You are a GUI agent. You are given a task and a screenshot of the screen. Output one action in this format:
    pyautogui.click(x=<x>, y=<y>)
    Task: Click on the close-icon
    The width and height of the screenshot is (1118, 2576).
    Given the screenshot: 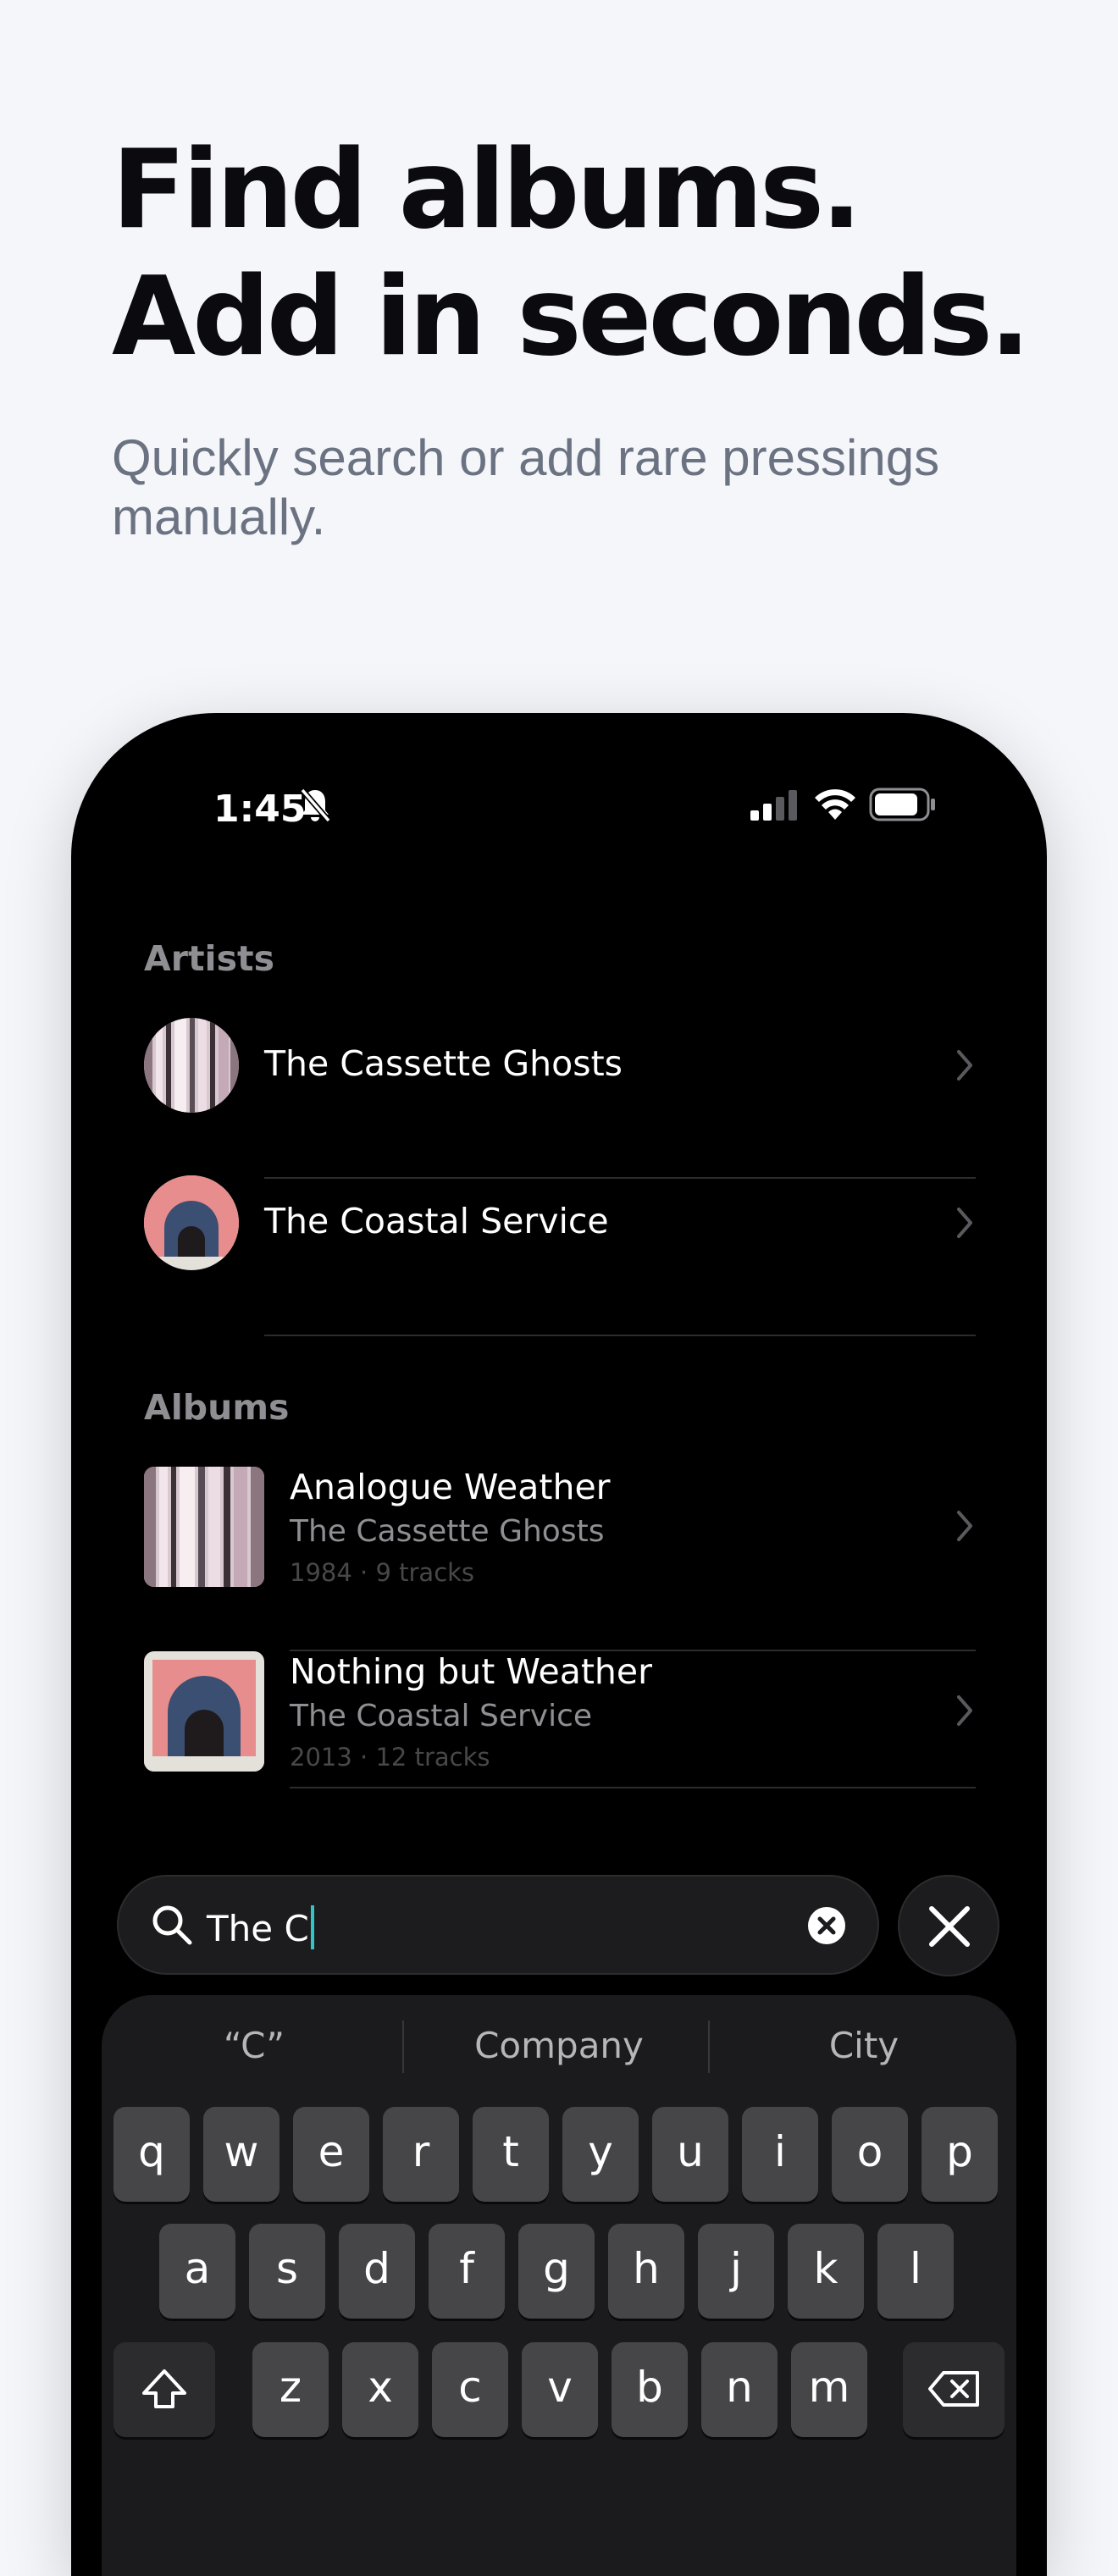 What is the action you would take?
    pyautogui.click(x=949, y=1926)
    